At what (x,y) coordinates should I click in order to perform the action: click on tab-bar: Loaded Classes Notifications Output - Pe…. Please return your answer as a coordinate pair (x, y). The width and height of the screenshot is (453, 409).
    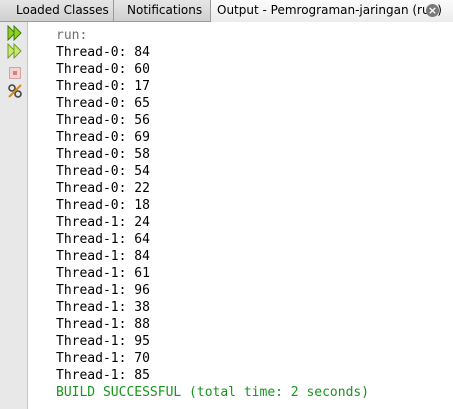
    Looking at the image, I should click on (226, 11).